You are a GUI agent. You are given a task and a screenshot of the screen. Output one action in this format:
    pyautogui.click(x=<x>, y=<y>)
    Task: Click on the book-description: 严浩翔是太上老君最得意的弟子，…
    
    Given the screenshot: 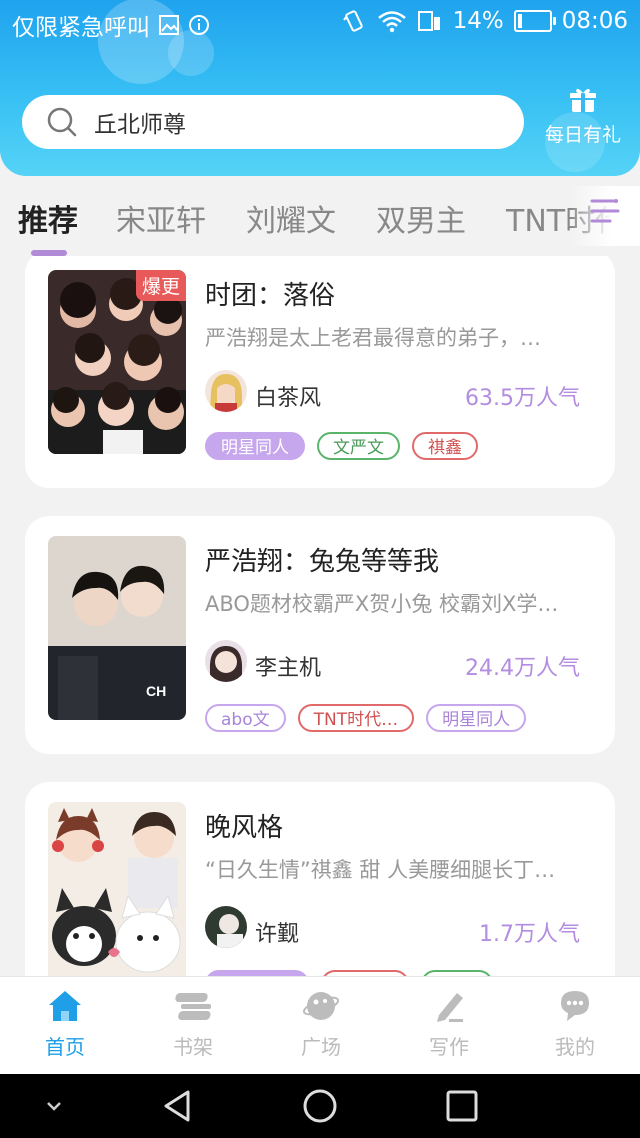 What is the action you would take?
    pyautogui.click(x=373, y=338)
    